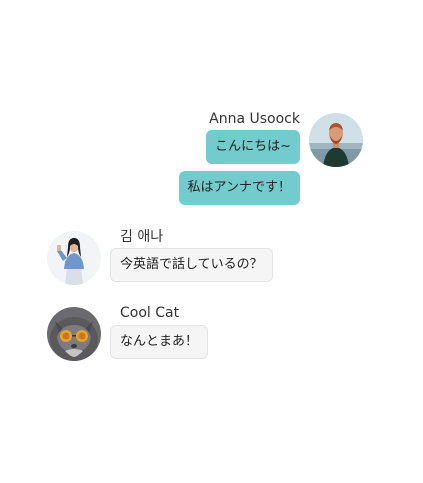 The height and width of the screenshot is (483, 423). Describe the element at coordinates (254, 119) in the screenshot. I see `sender-name: Anna Usoock` at that location.